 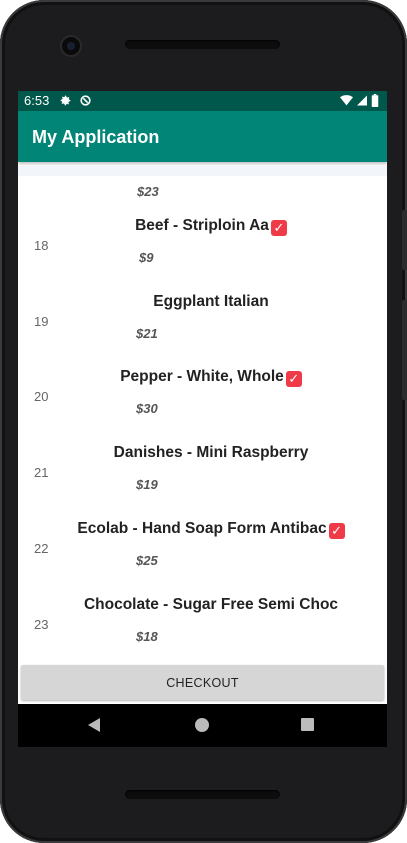 I want to click on item-name-row: Ecolab - Hand Soap Form Antibac ✓, so click(x=211, y=529).